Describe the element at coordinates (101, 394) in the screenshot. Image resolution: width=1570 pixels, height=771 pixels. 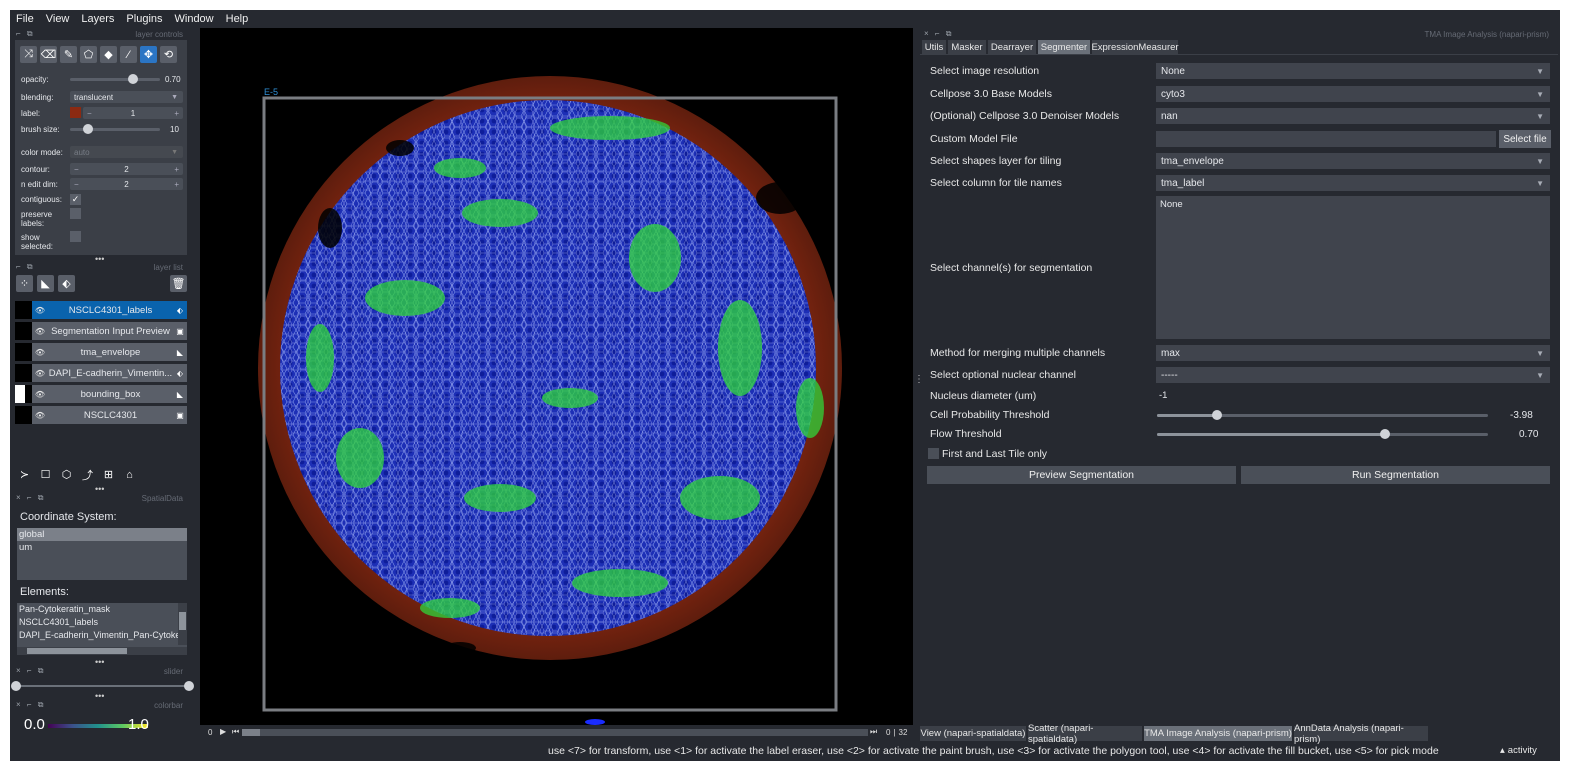
I see `layer-row: 👁 bounding_box ◣` at that location.